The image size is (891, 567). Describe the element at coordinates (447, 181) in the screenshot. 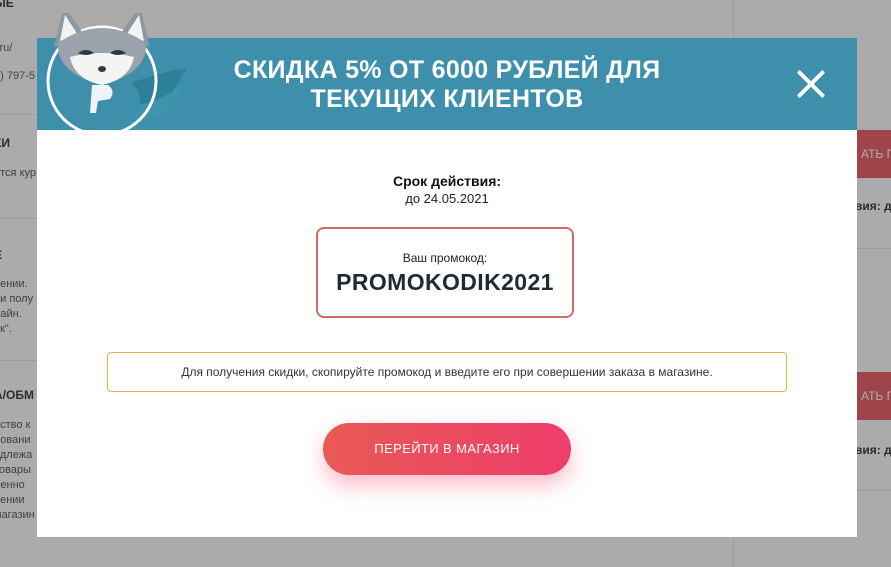

I see `validity-label: Срок действия:` at that location.